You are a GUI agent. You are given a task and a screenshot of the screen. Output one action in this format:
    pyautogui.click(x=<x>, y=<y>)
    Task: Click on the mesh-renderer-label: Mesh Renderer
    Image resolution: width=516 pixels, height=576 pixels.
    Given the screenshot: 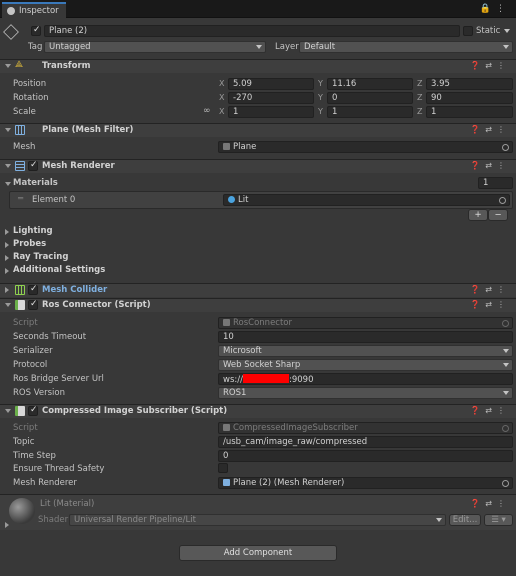 What is the action you would take?
    pyautogui.click(x=45, y=483)
    